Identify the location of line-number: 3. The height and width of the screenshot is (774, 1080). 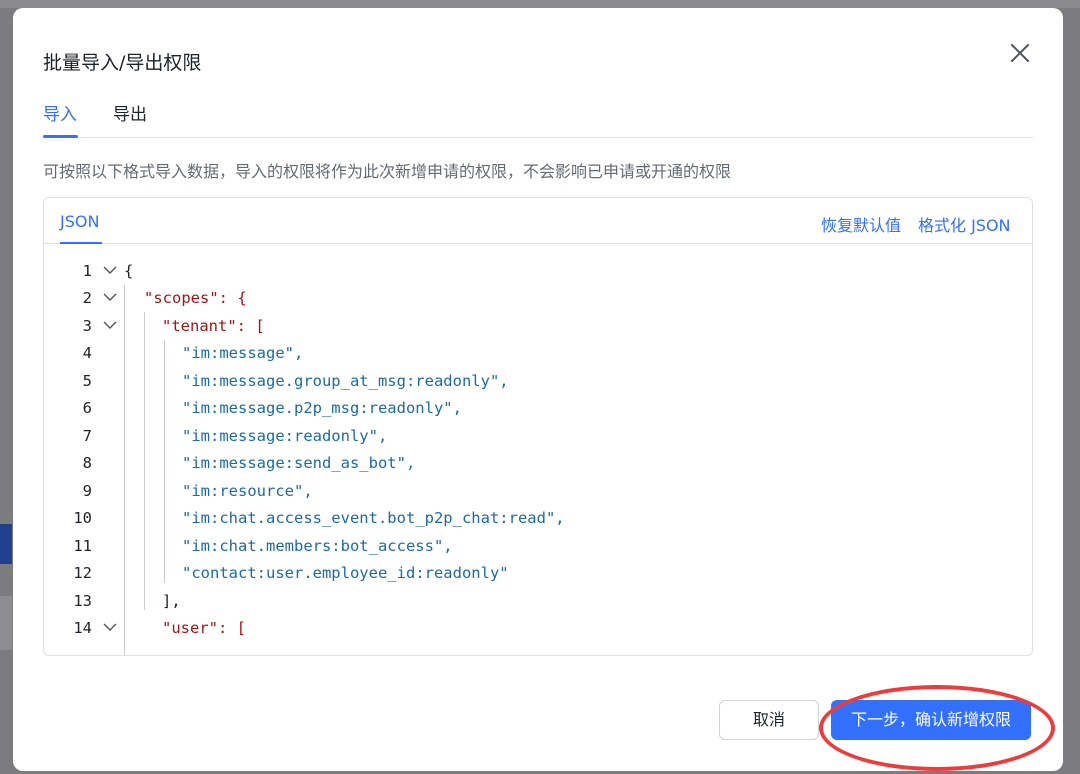
(87, 326).